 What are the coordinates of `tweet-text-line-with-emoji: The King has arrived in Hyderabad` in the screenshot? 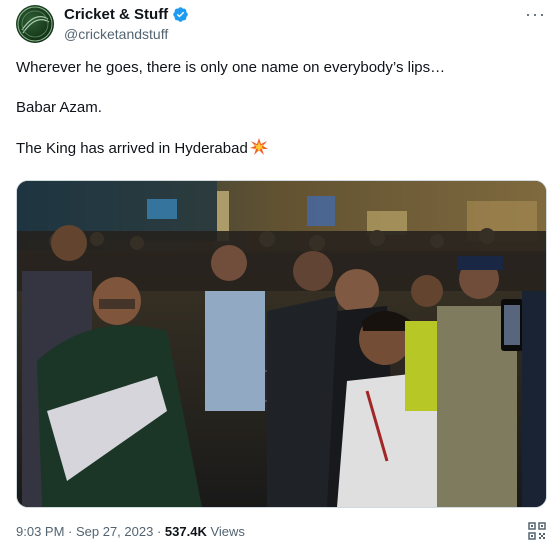 It's located at (281, 148).